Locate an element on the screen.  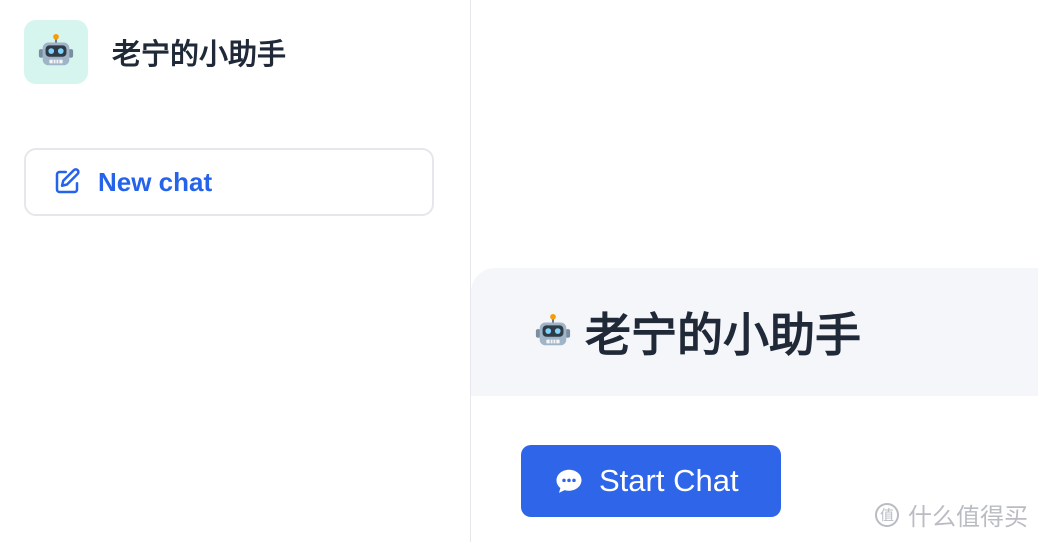
chat-bubble-icon is located at coordinates (569, 481).